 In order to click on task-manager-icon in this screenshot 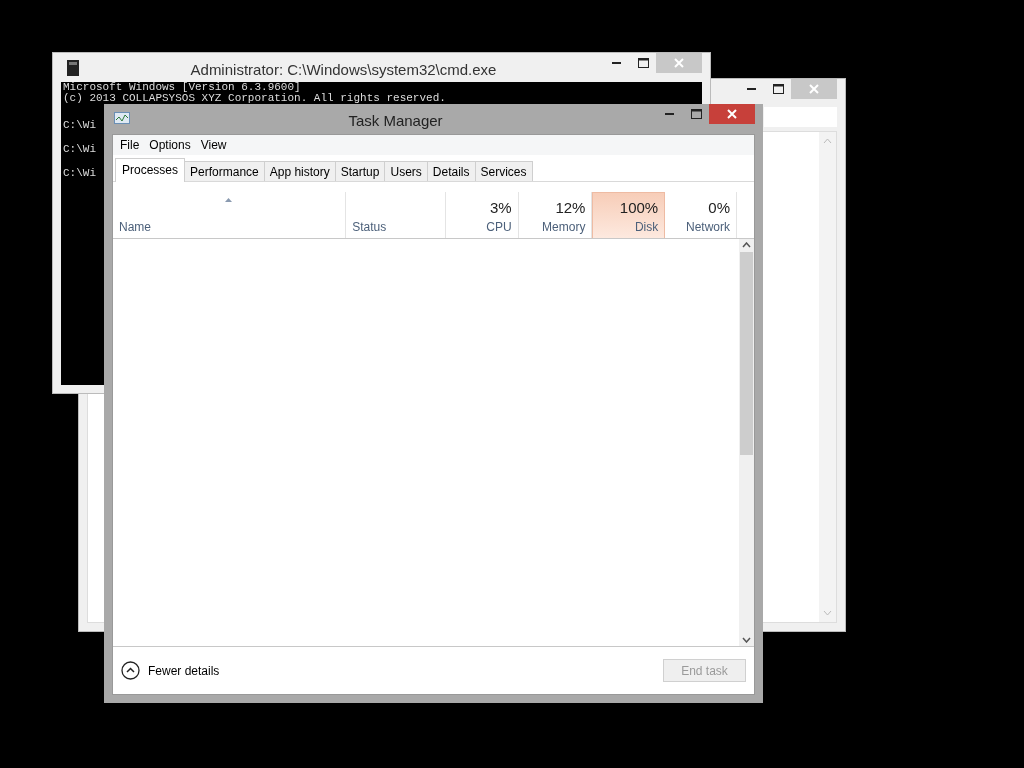, I will do `click(122, 119)`.